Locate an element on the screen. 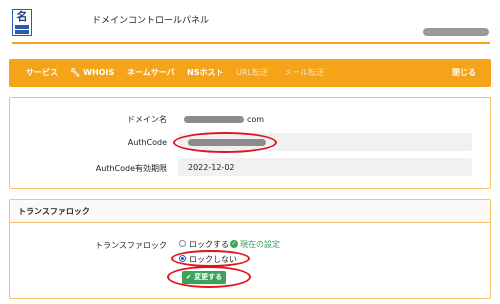 This screenshot has width=500, height=304. domain-suffix: com is located at coordinates (256, 119).